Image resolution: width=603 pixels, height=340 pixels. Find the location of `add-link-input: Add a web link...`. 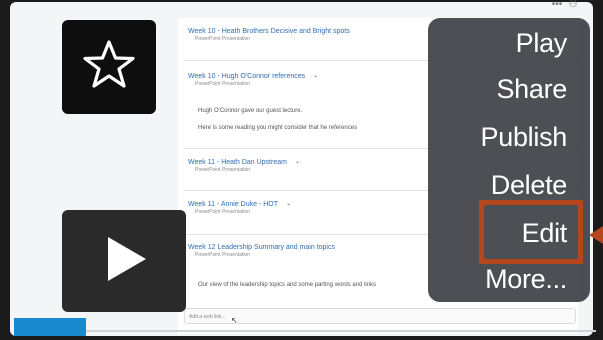

add-link-input: Add a web link... is located at coordinates (380, 316).